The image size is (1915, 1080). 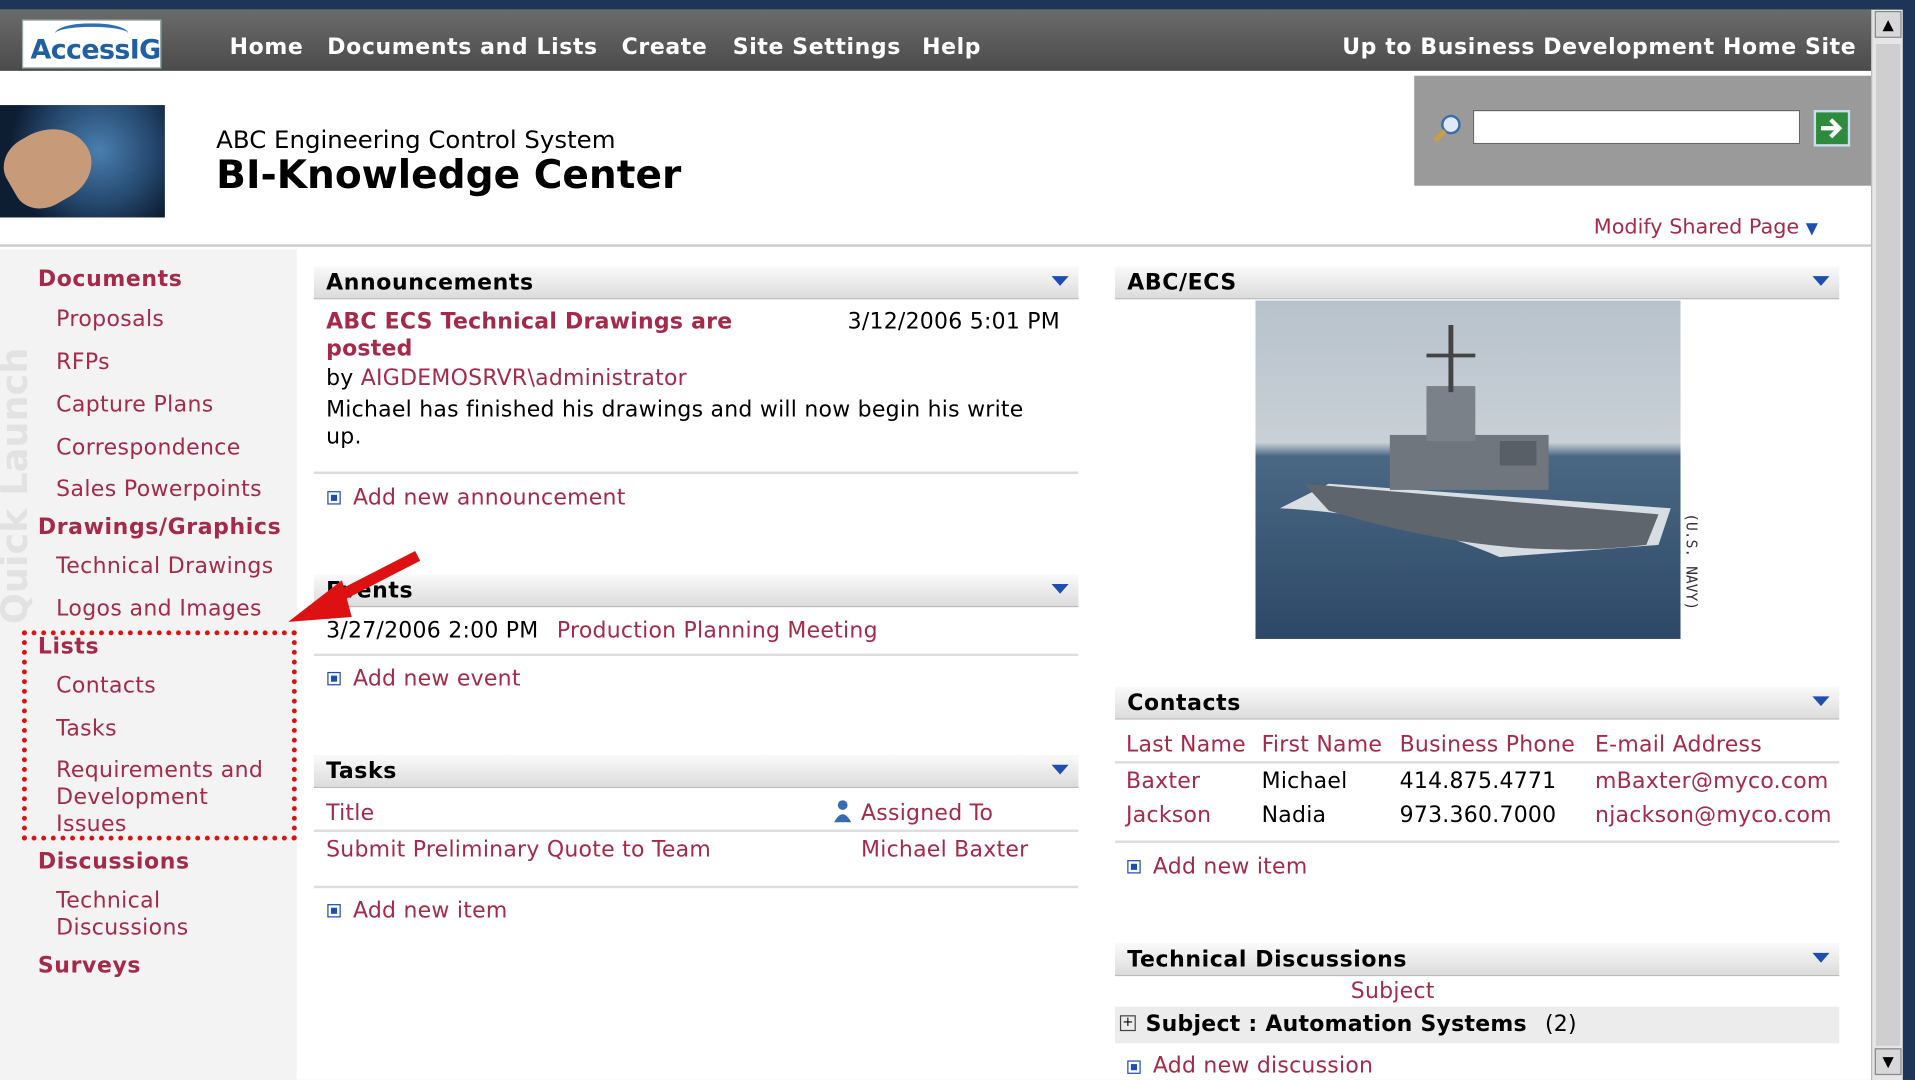 What do you see at coordinates (52, 166) in the screenshot?
I see `hand-graphic` at bounding box center [52, 166].